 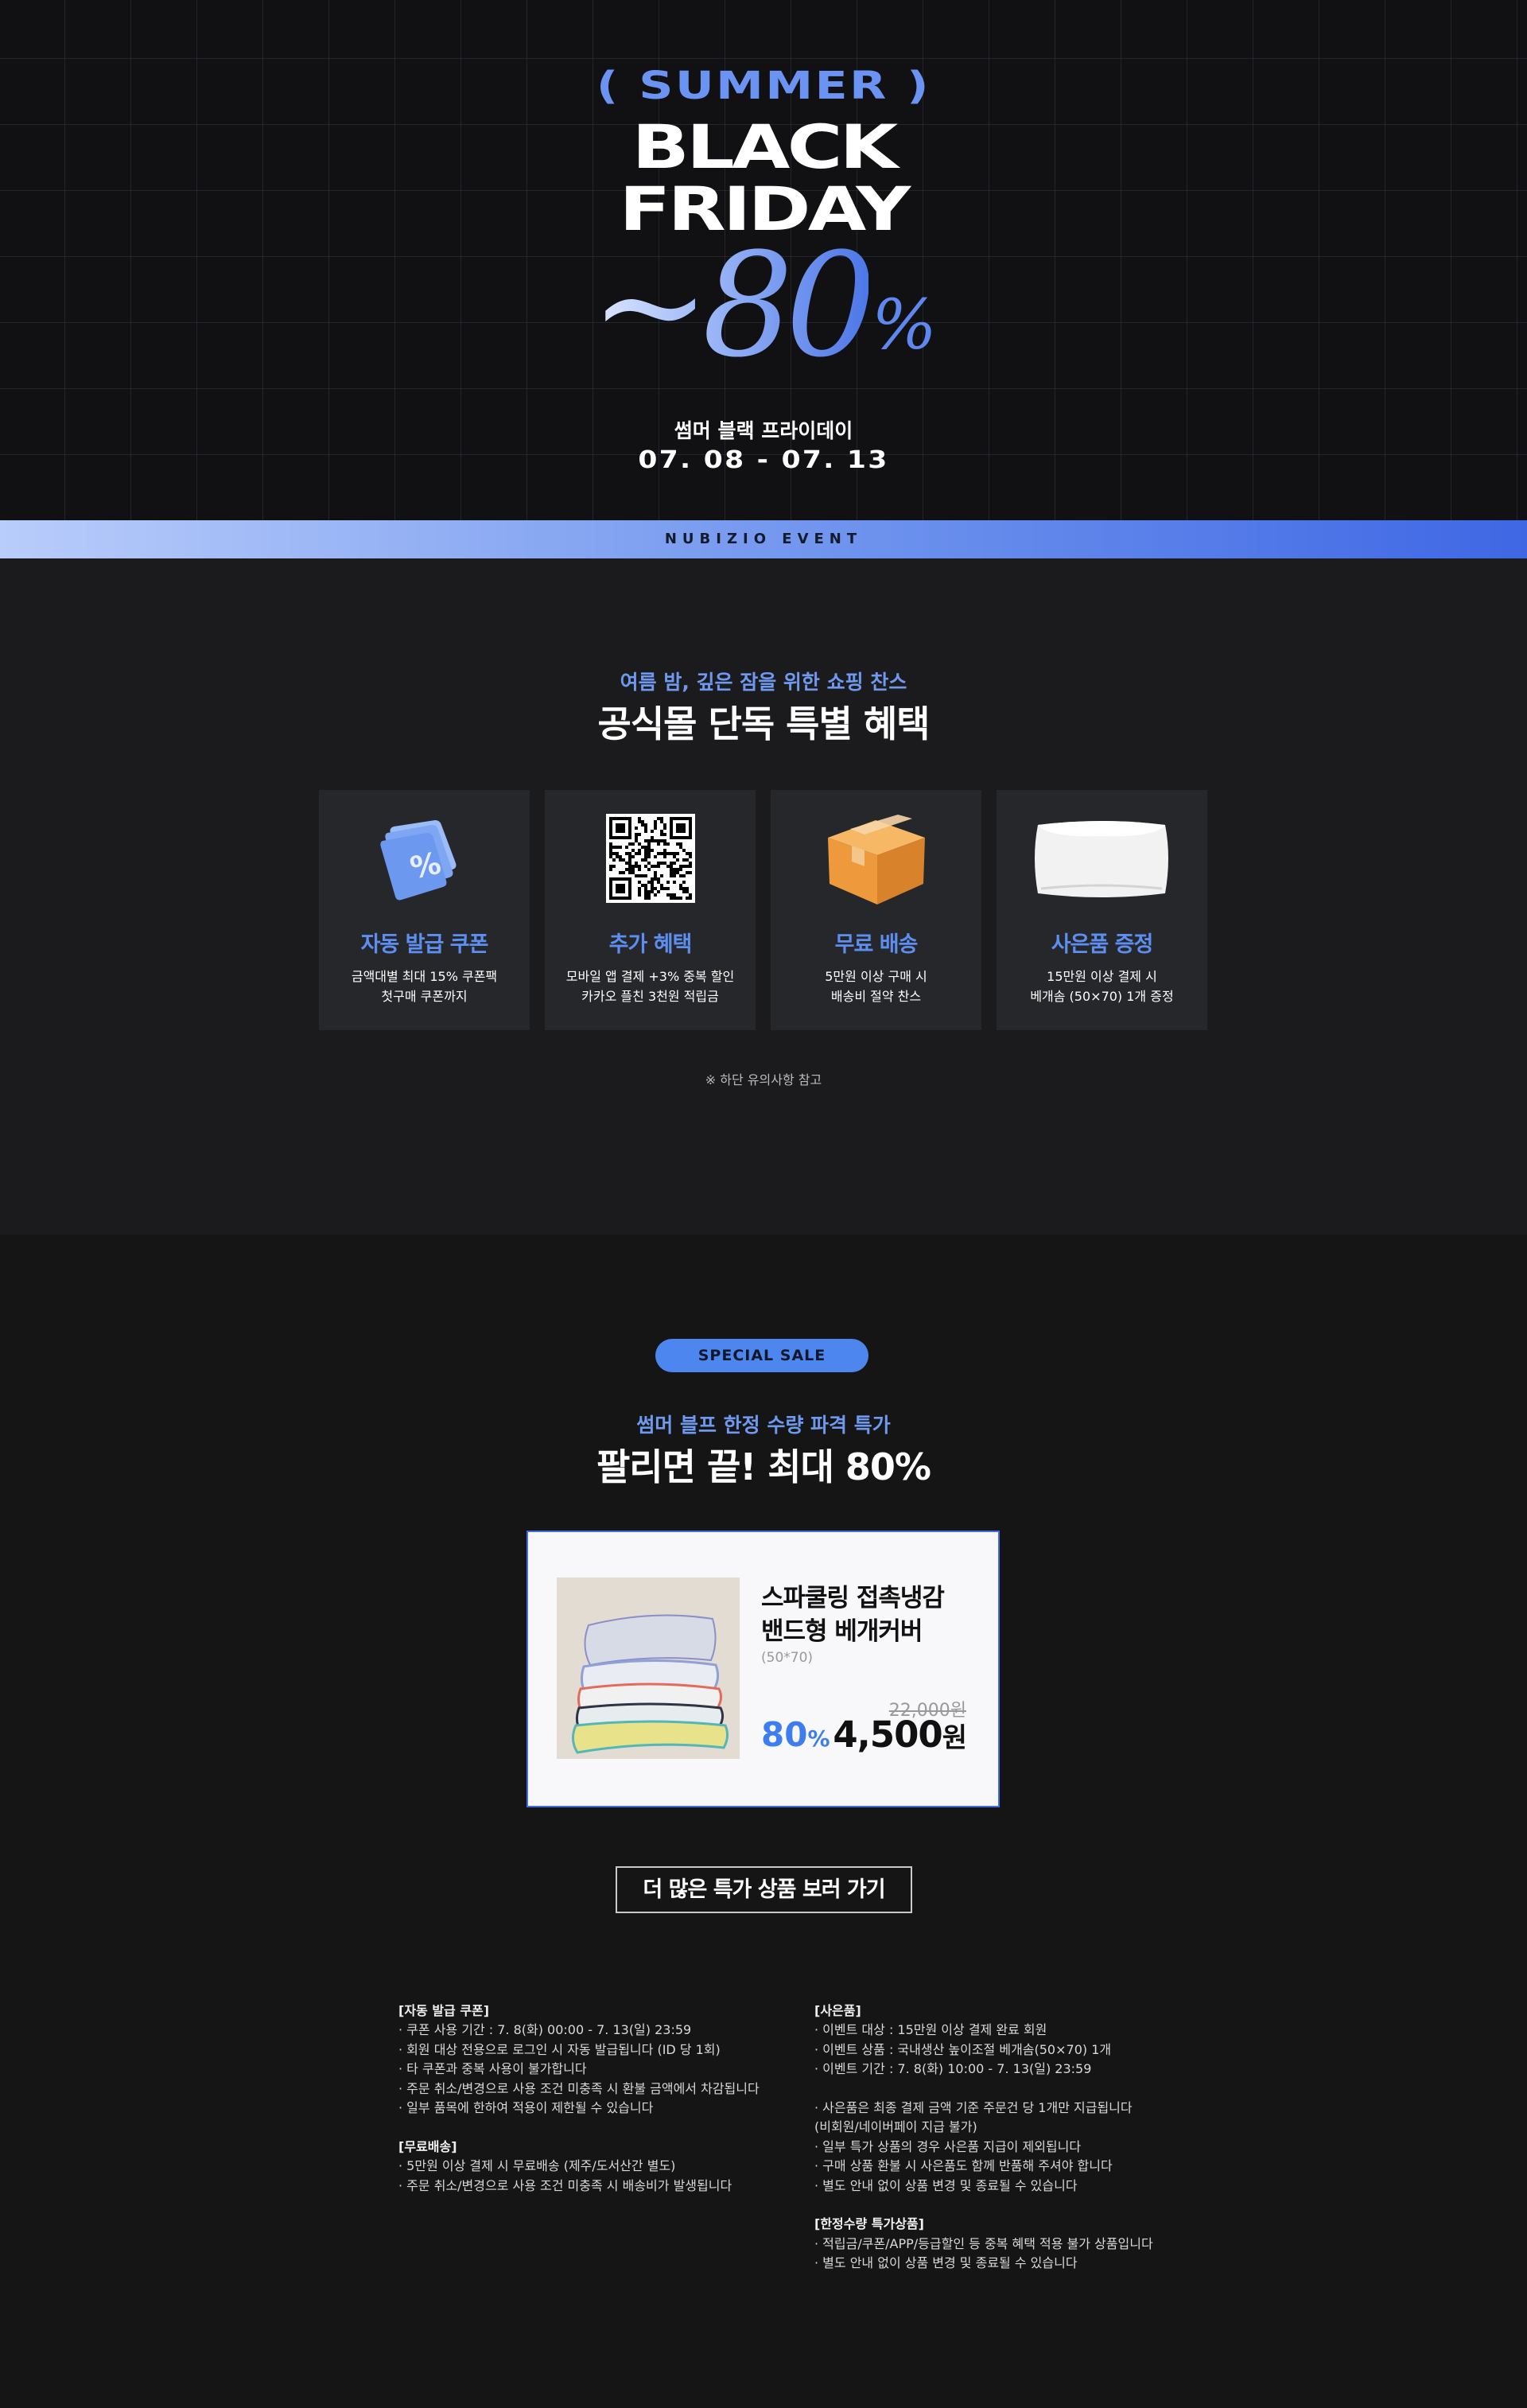 I want to click on benefits-kicker: 여름 밤, 깊은 잠을 위한 쇼핑 찬스, so click(x=763, y=682).